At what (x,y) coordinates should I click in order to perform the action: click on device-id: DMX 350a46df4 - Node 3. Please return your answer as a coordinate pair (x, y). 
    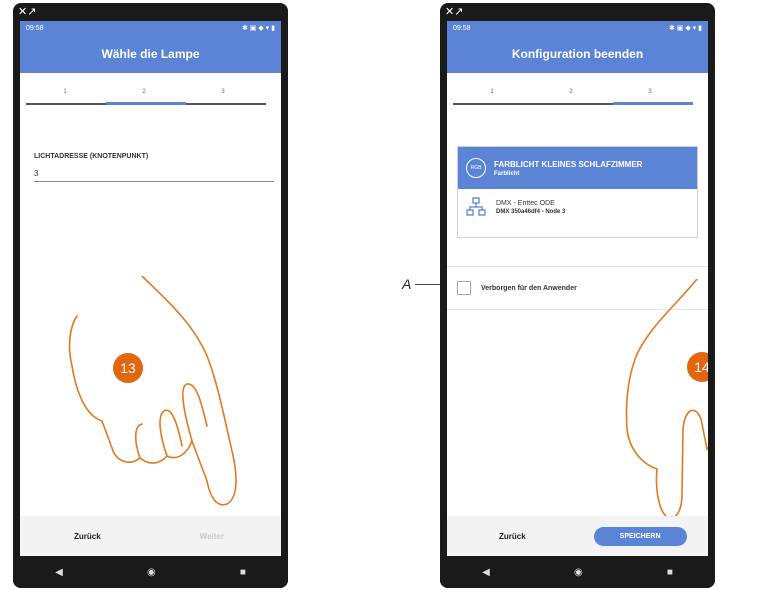
    Looking at the image, I should click on (531, 211).